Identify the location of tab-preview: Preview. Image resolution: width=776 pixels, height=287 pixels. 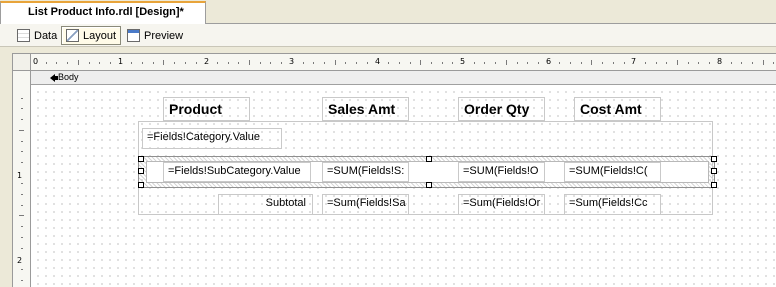
(155, 35).